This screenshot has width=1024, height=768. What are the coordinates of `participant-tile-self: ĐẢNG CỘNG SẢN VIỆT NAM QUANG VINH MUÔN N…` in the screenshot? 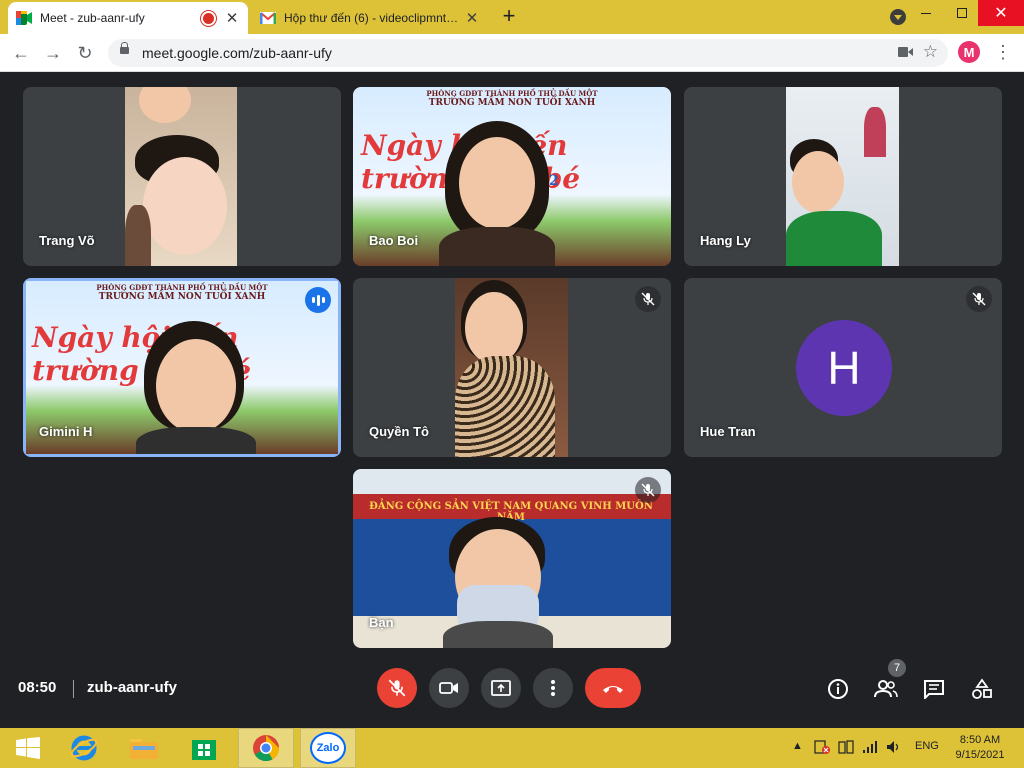 It's located at (512, 558).